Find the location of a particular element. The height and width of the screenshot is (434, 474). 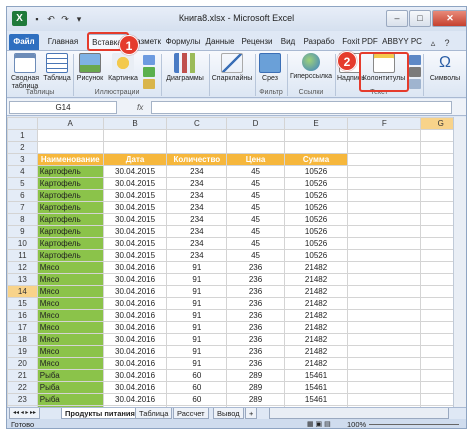

row-header: 2 is located at coordinates (22, 147).